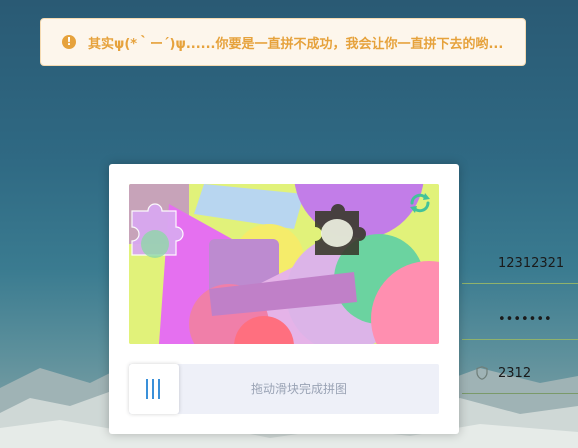  What do you see at coordinates (420, 203) in the screenshot?
I see `refresh-icon` at bounding box center [420, 203].